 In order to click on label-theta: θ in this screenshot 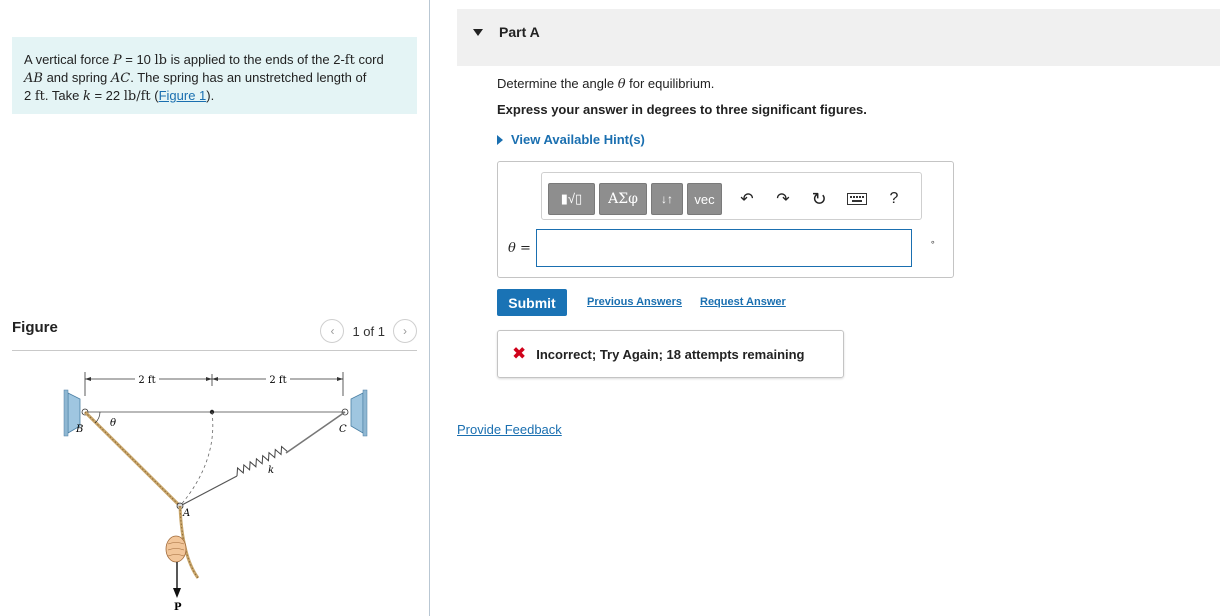, I will do `click(113, 423)`.